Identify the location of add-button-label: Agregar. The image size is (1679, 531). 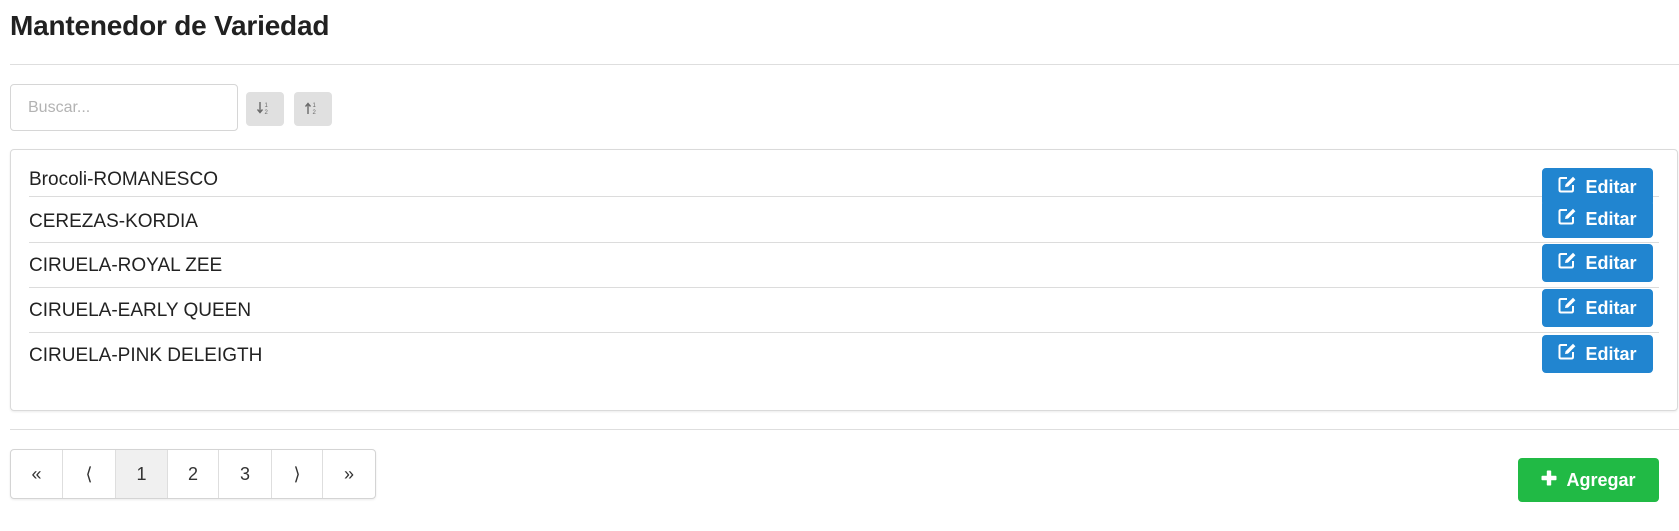
(1601, 479).